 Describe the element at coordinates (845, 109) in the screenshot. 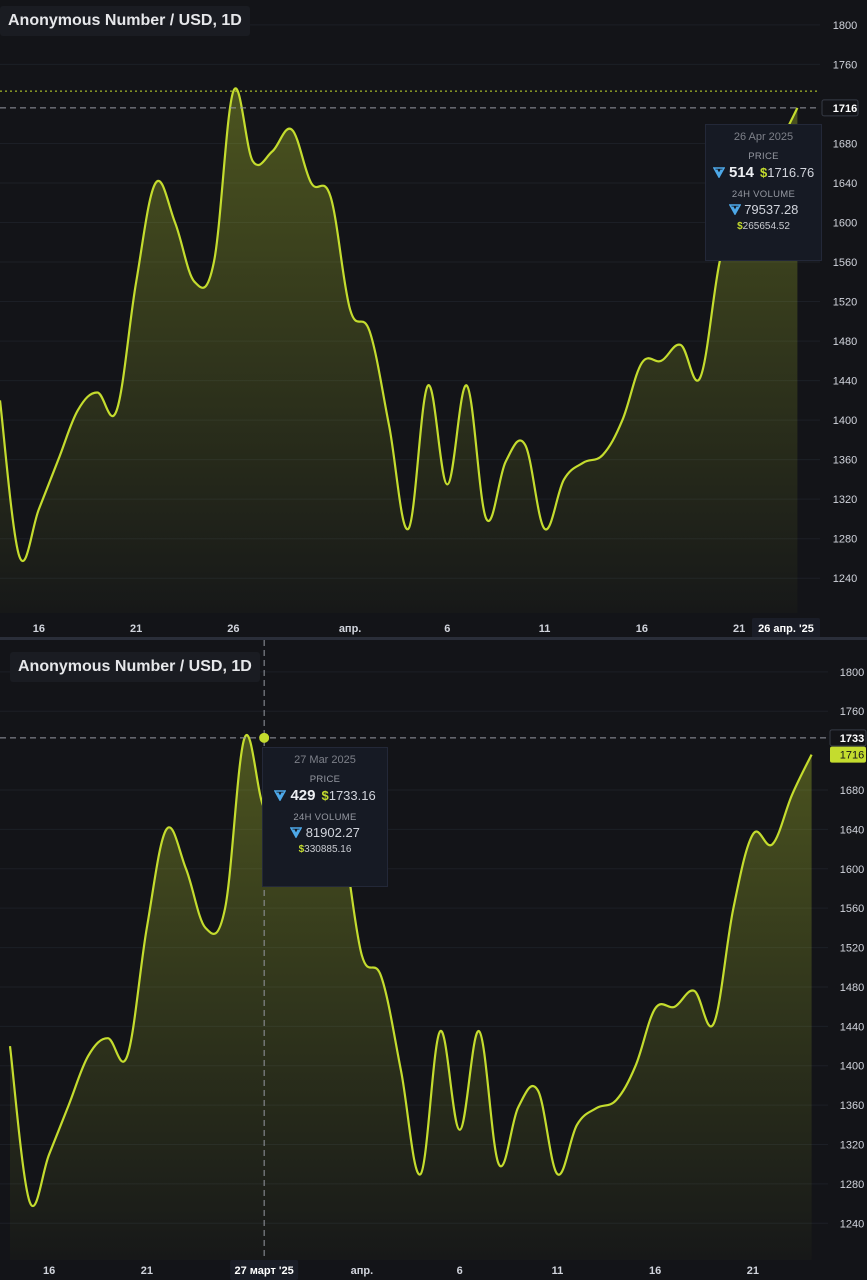

I see `svg-text: 1716` at that location.